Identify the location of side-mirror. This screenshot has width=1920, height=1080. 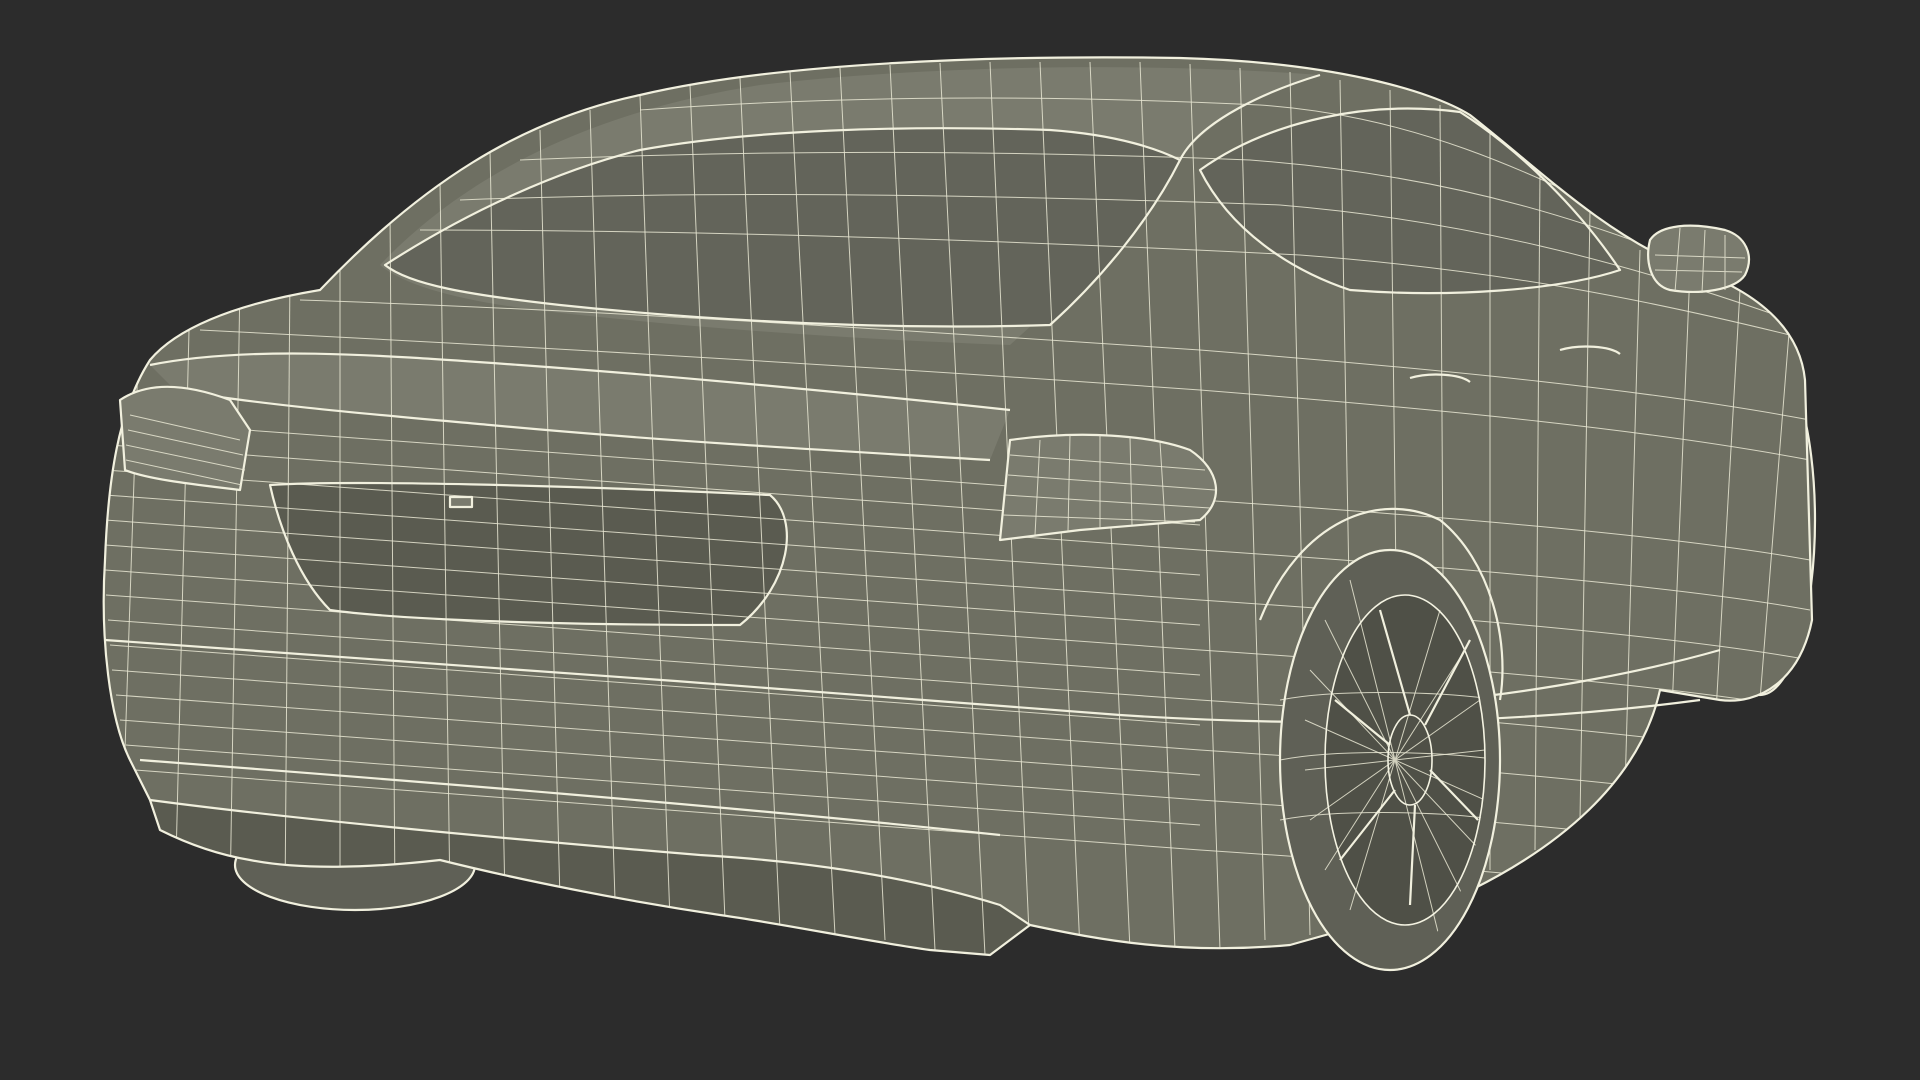
(1698, 259).